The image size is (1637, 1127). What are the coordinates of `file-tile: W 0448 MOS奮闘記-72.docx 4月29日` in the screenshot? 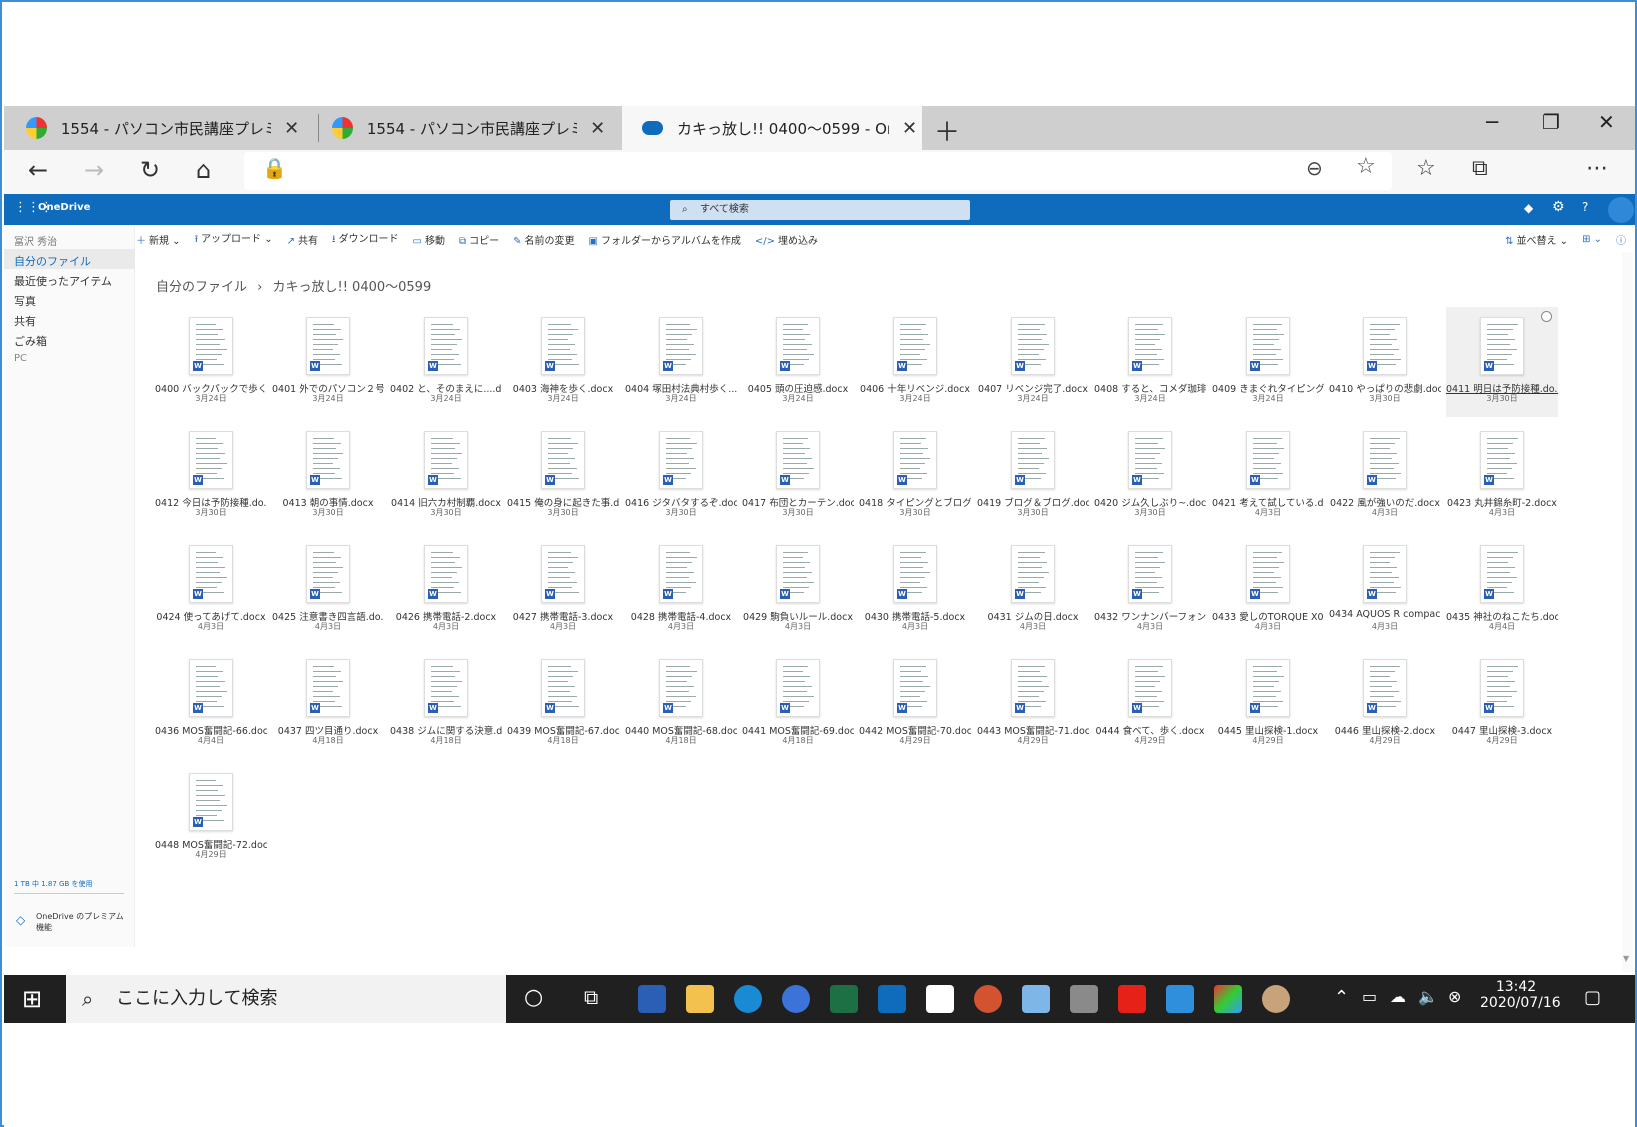 It's located at (211, 818).